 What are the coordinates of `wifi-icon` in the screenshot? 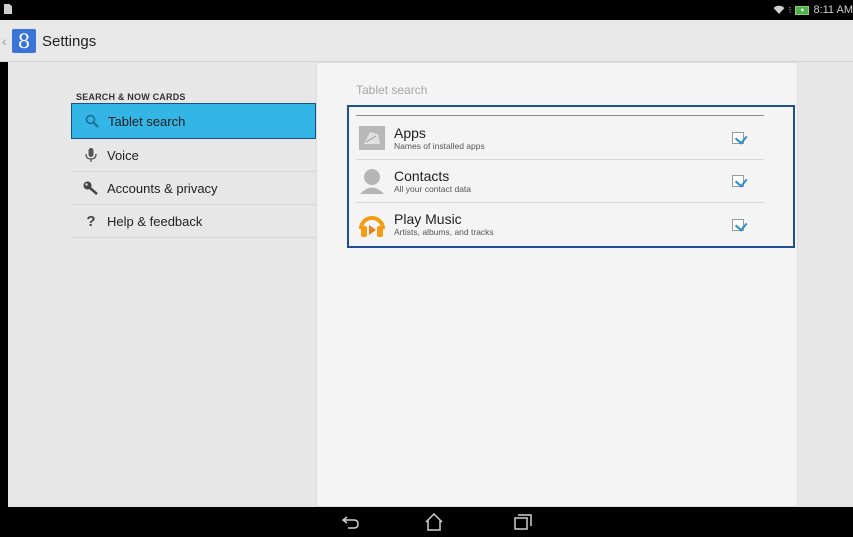 It's located at (779, 9).